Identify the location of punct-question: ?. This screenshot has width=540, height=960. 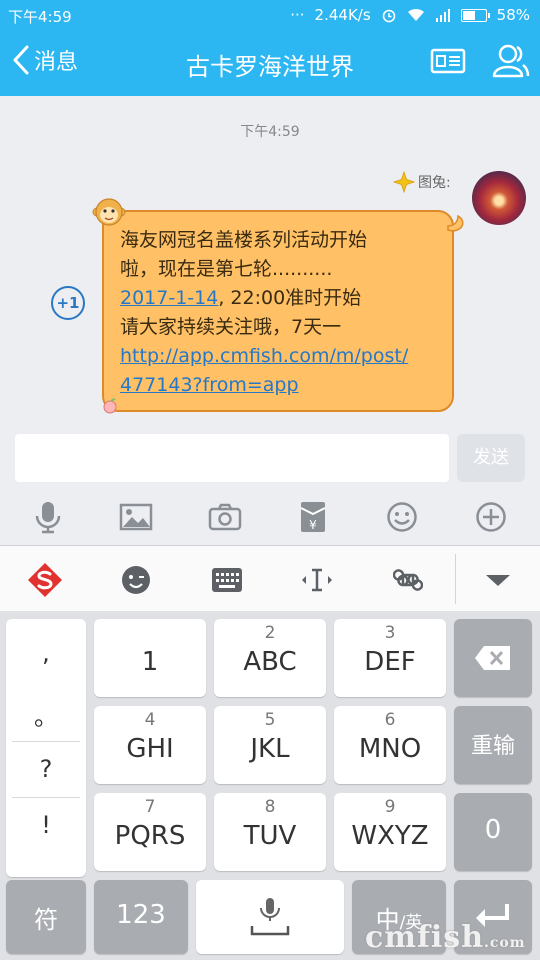
(46, 769).